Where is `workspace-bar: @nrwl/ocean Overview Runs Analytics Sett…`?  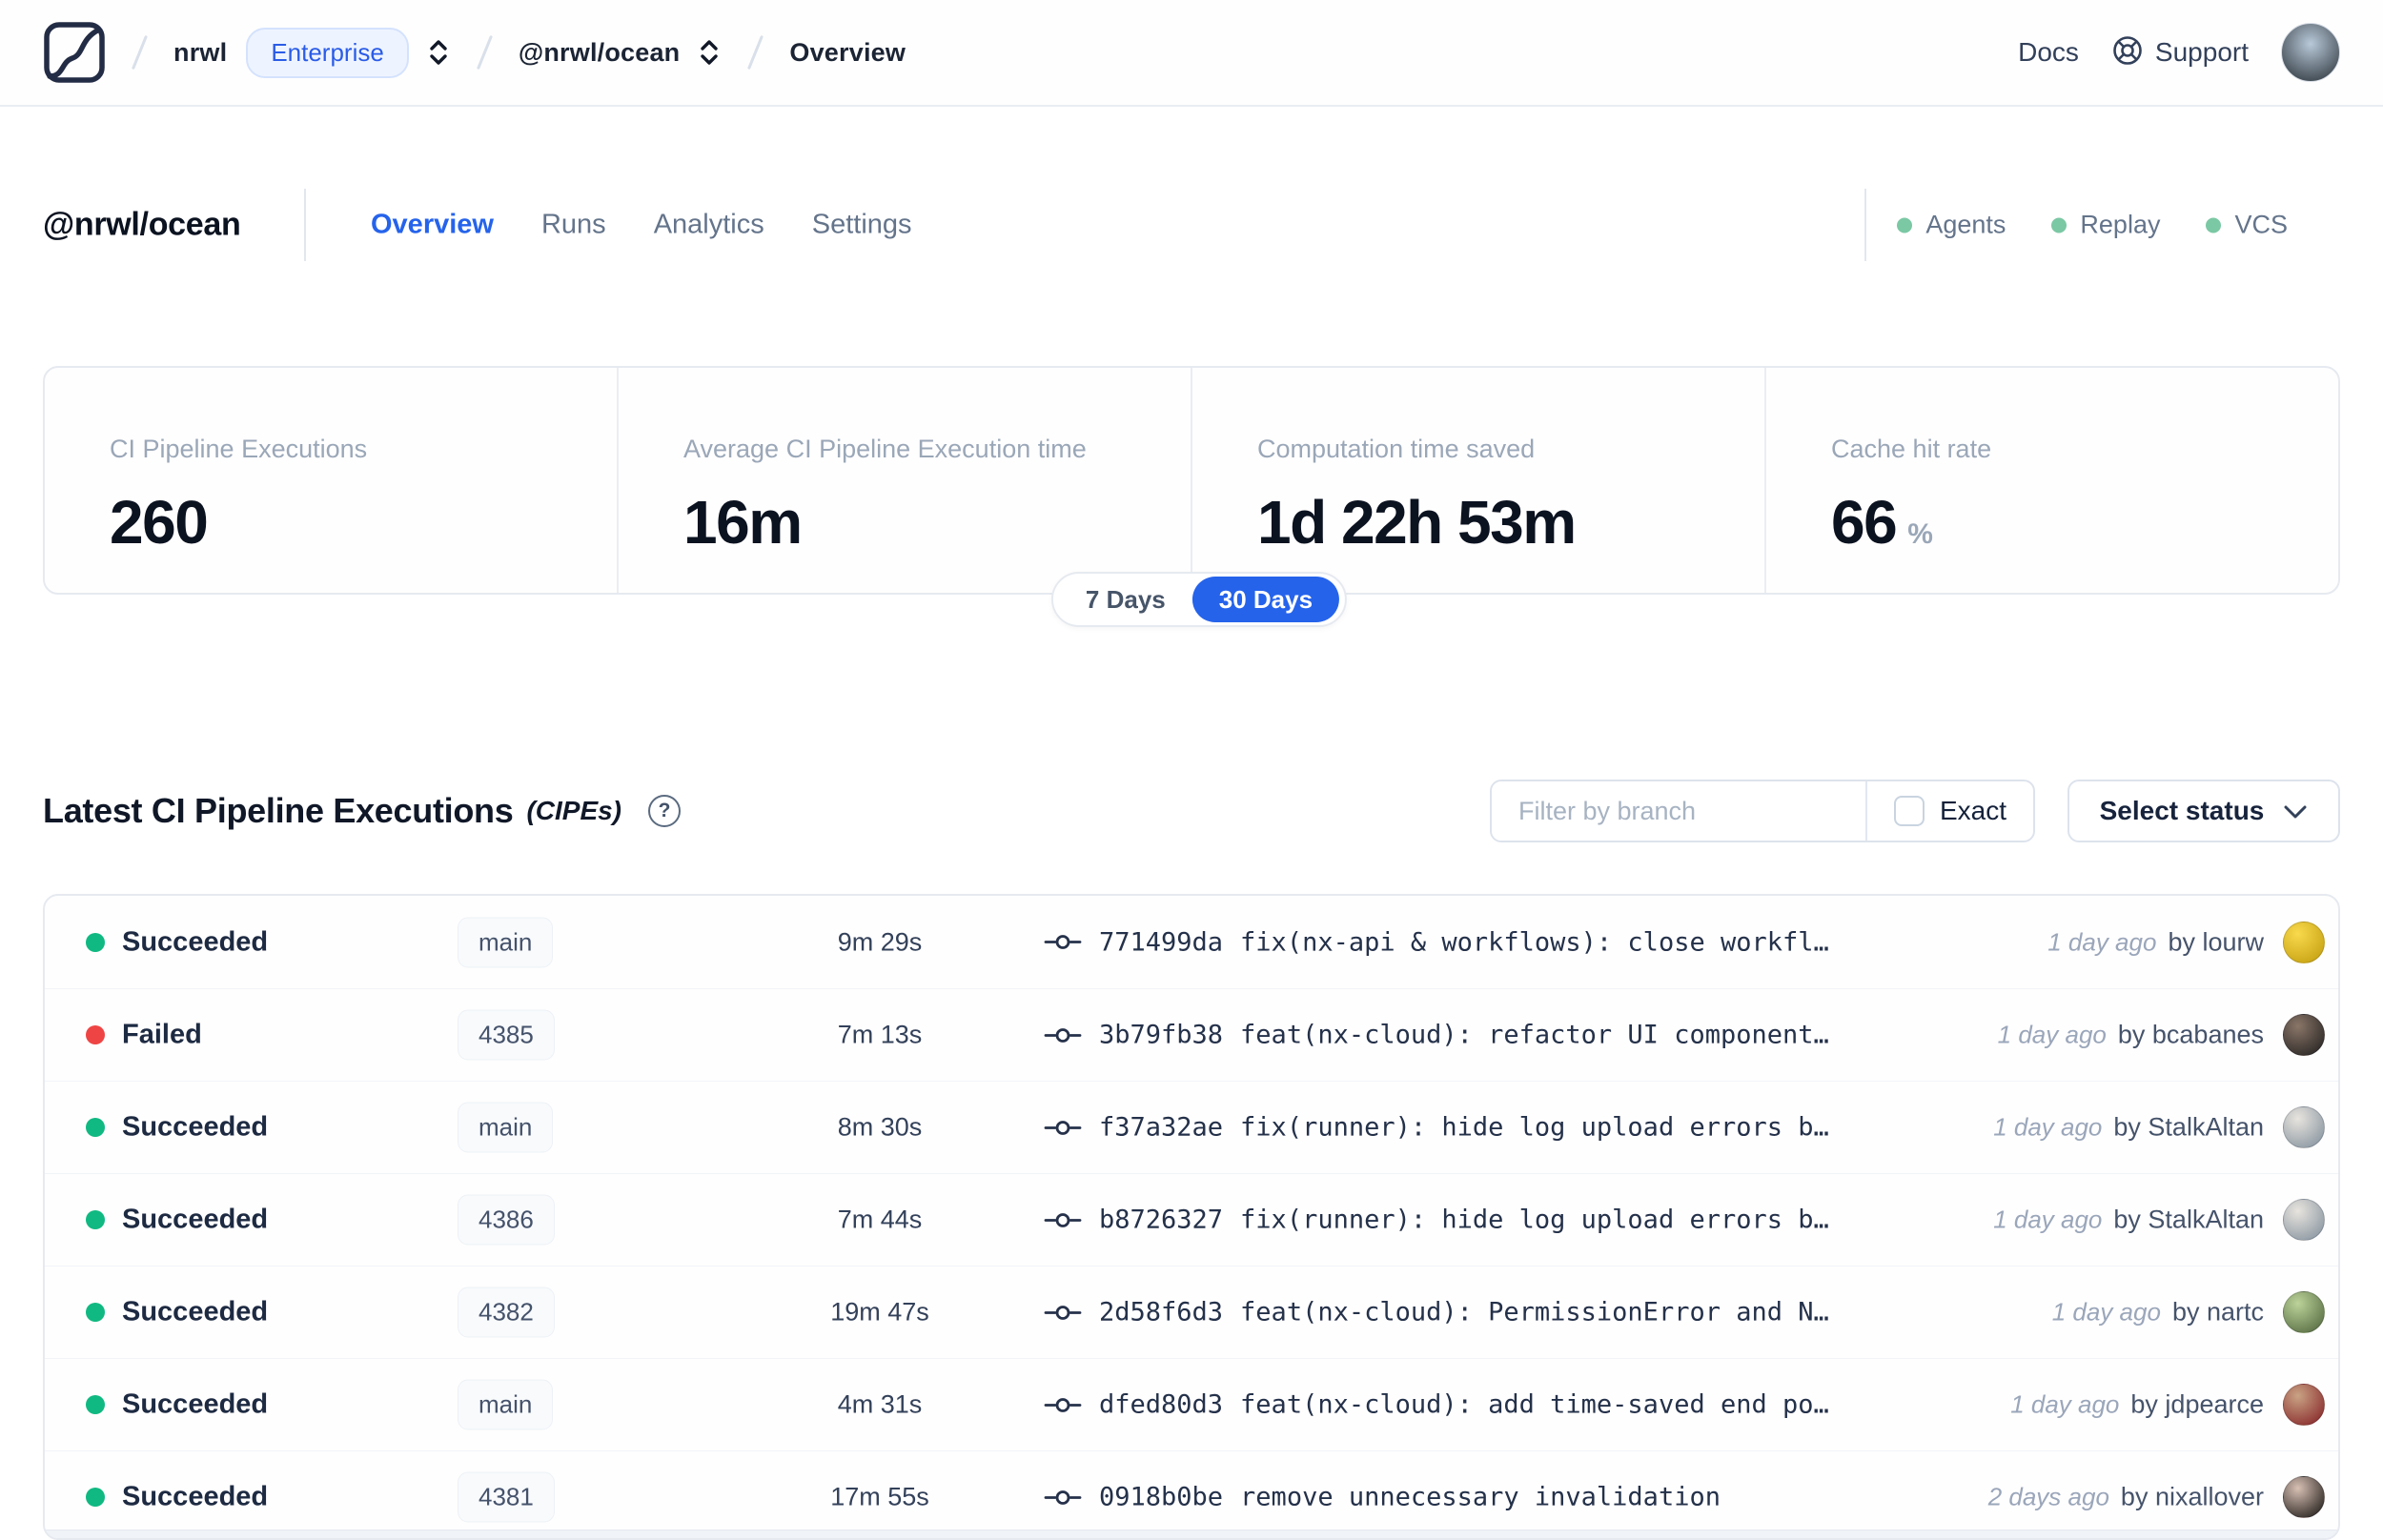 workspace-bar: @nrwl/ocean Overview Runs Analytics Sett… is located at coordinates (1191, 225).